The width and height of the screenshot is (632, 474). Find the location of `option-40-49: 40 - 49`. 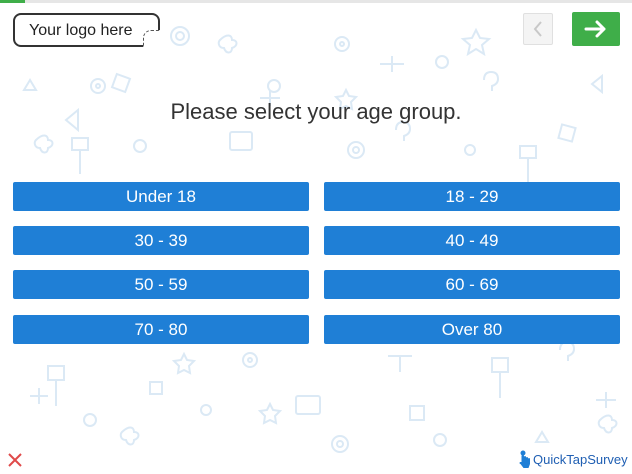

option-40-49: 40 - 49 is located at coordinates (472, 240).